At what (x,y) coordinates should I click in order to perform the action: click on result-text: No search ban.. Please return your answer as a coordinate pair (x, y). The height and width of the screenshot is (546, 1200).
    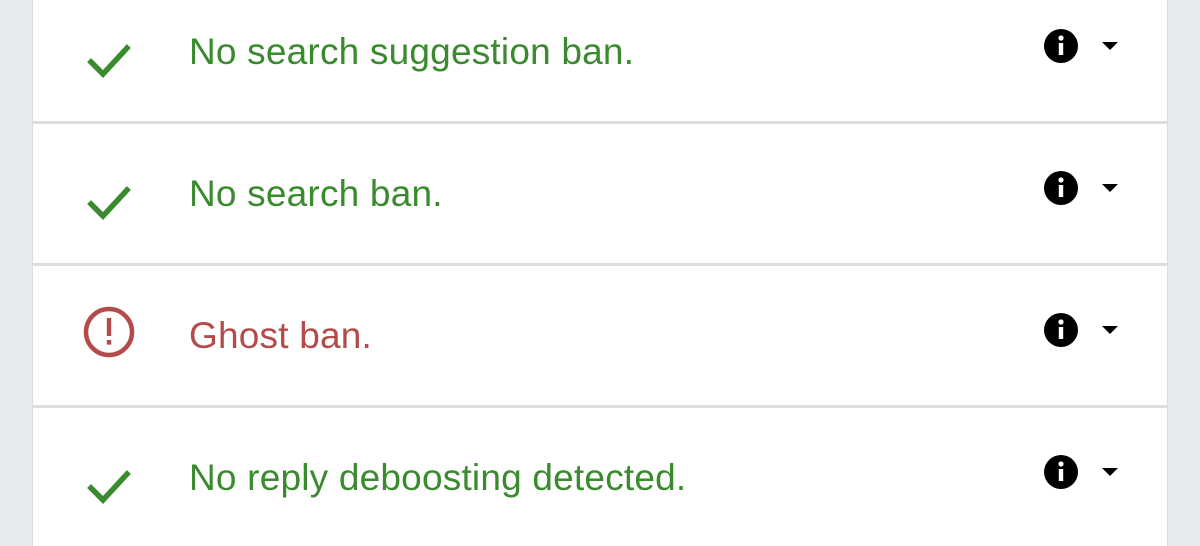
    Looking at the image, I should click on (316, 193).